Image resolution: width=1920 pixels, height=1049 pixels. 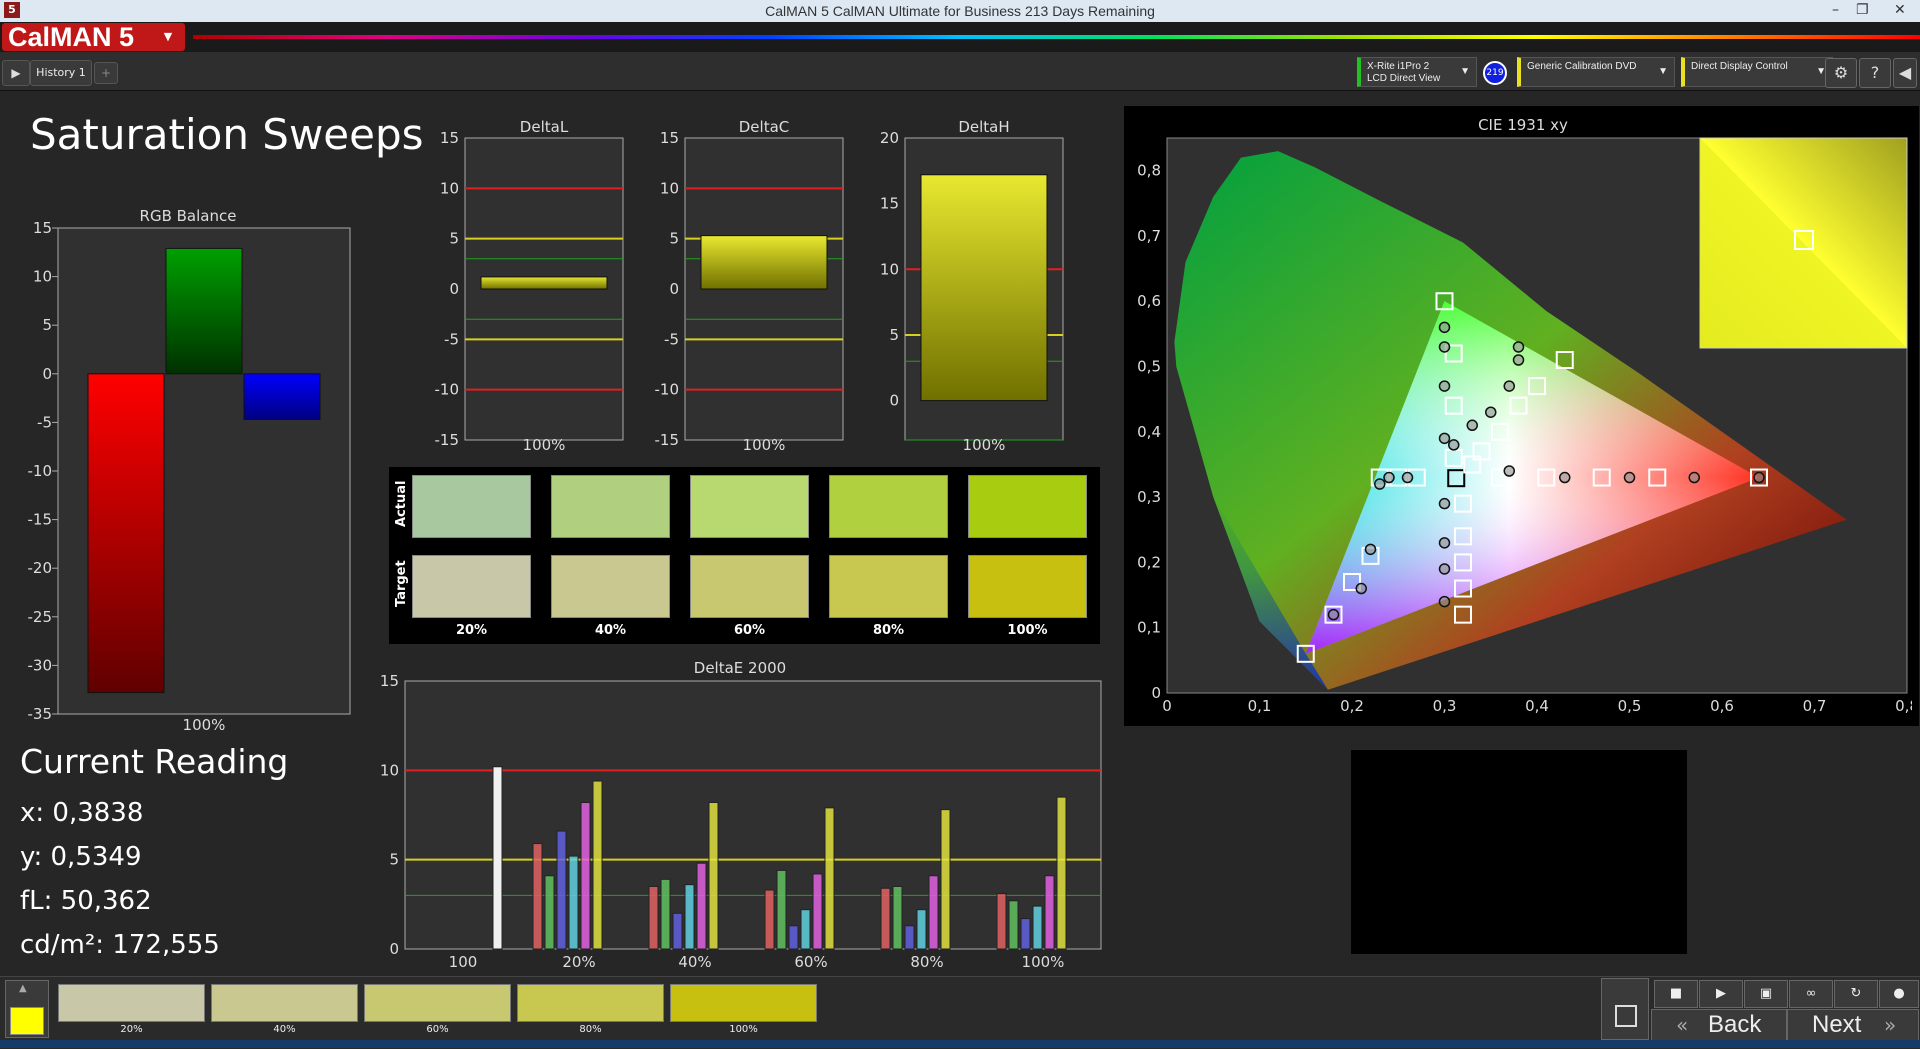 I want to click on close-icon: ✕, so click(x=1900, y=10).